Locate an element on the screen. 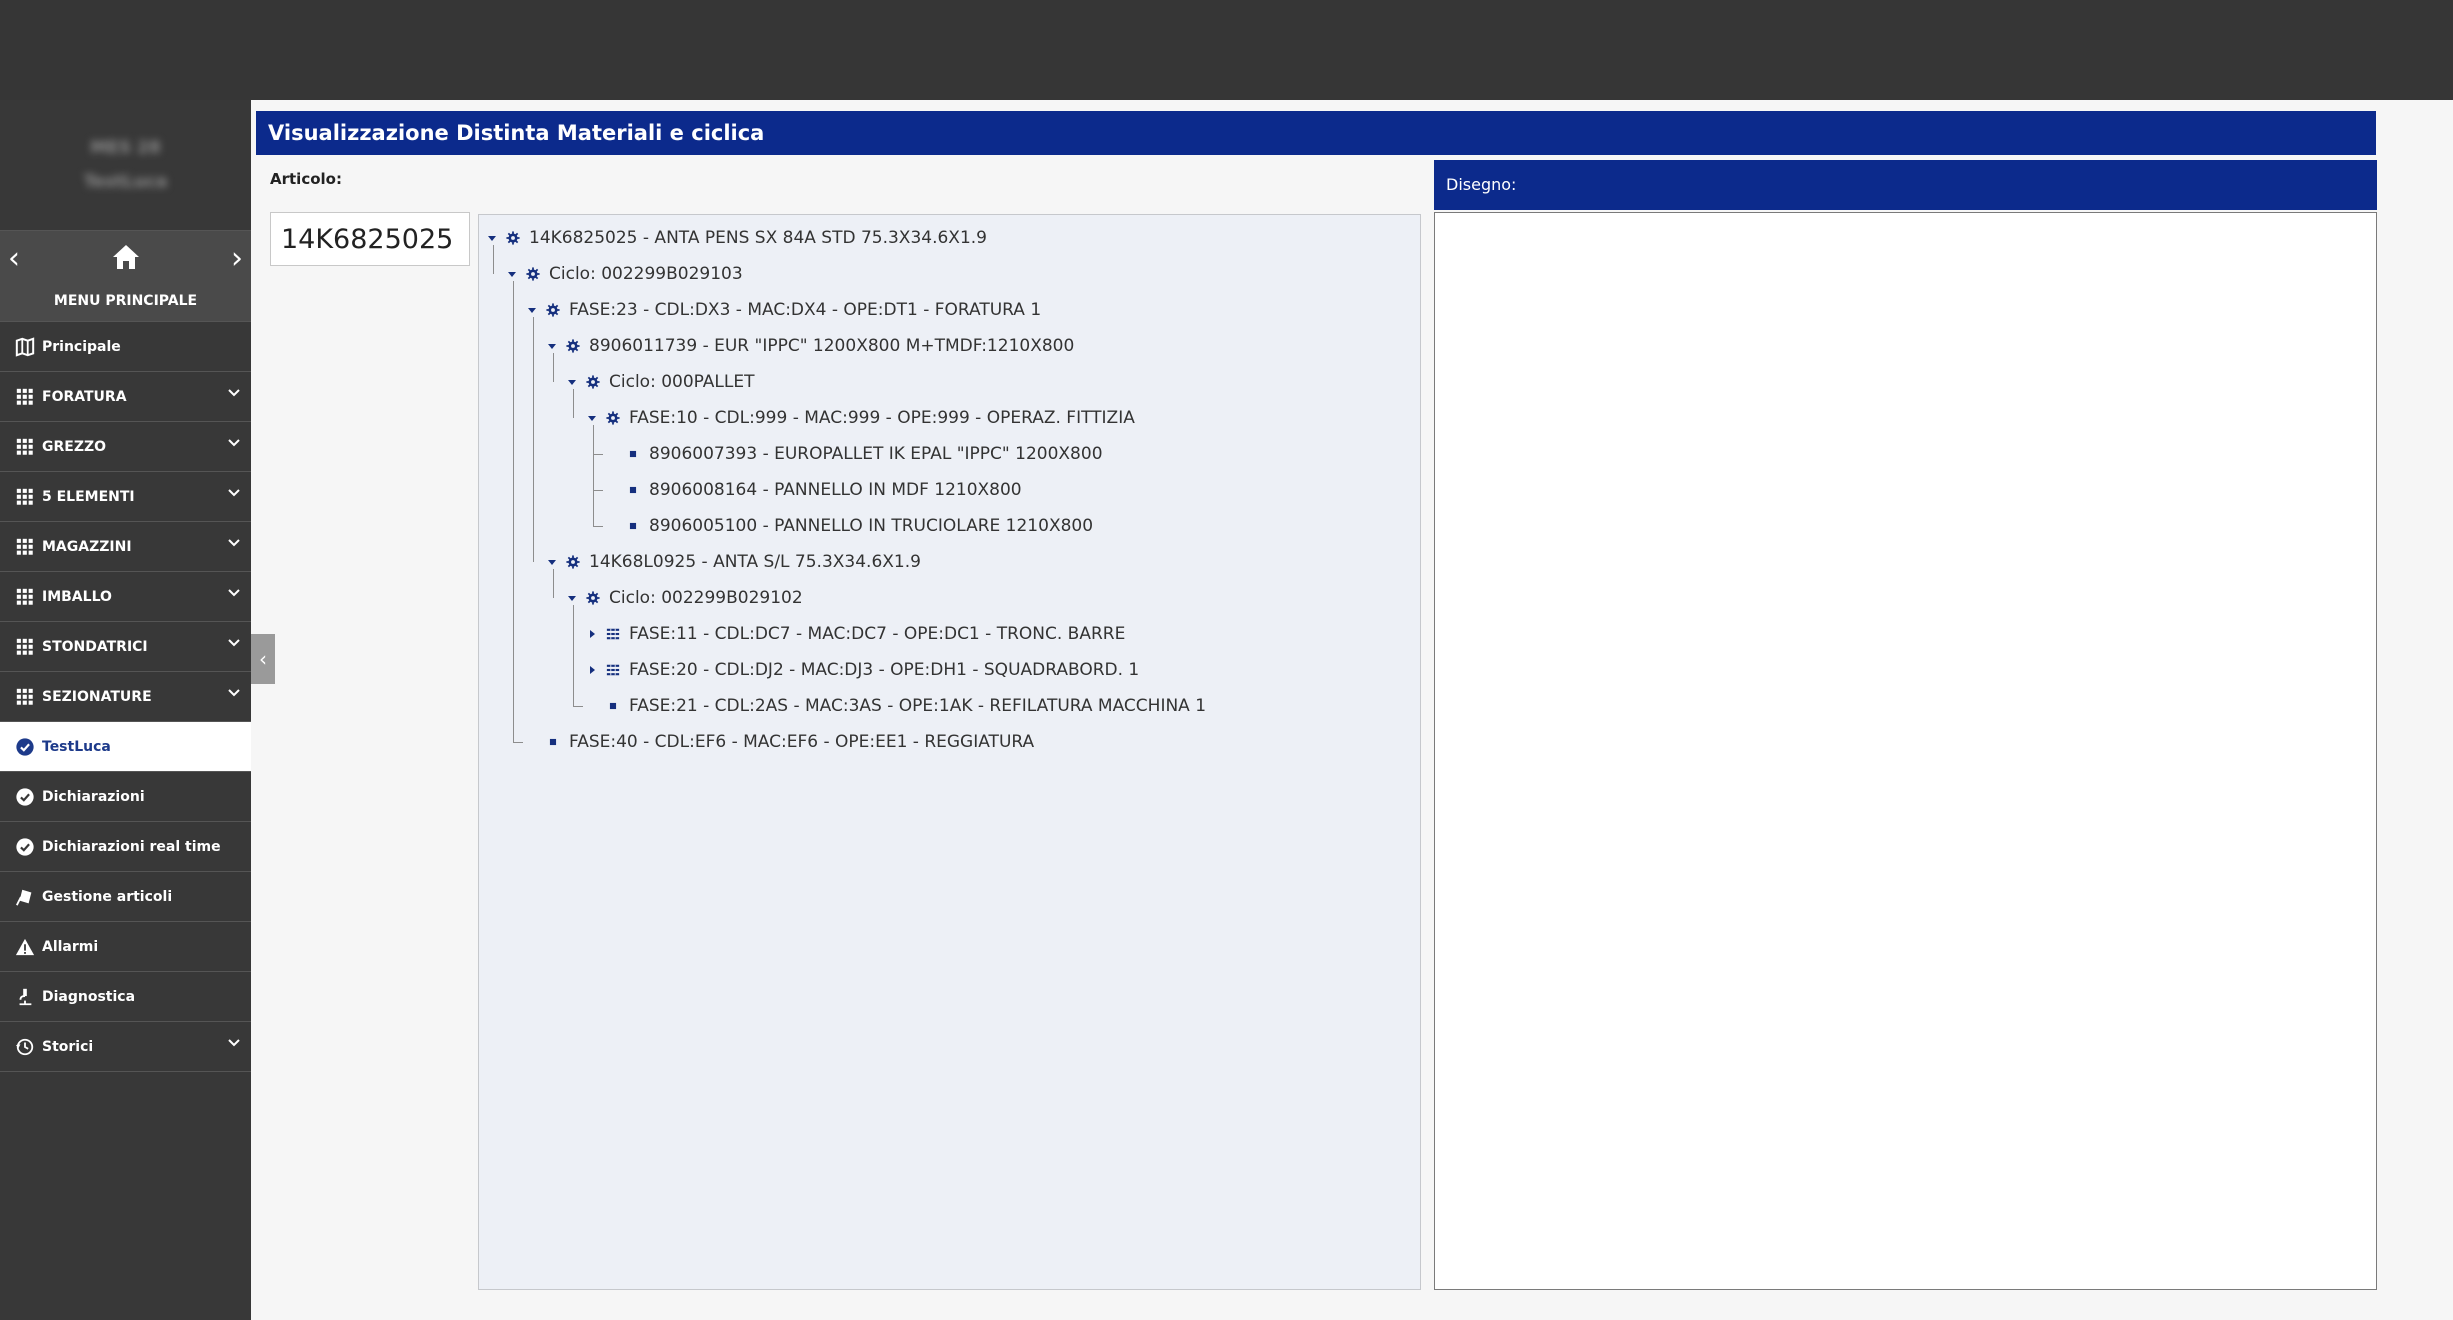 Image resolution: width=2453 pixels, height=1320 pixels. tree-node: 14K68L0925 - ANTA S/L 75.3X34.6X1.9 is located at coordinates (733, 562).